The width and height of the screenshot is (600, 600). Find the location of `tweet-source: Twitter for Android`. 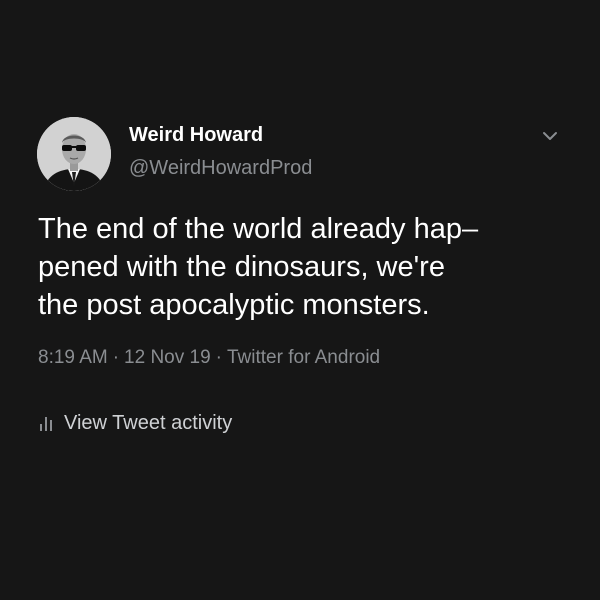

tweet-source: Twitter for Android is located at coordinates (303, 357).